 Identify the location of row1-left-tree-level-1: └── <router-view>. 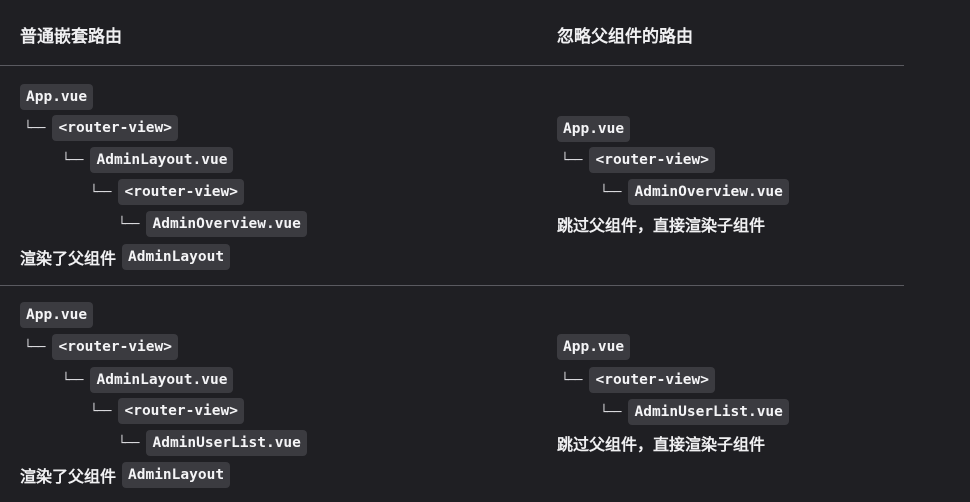
(101, 128).